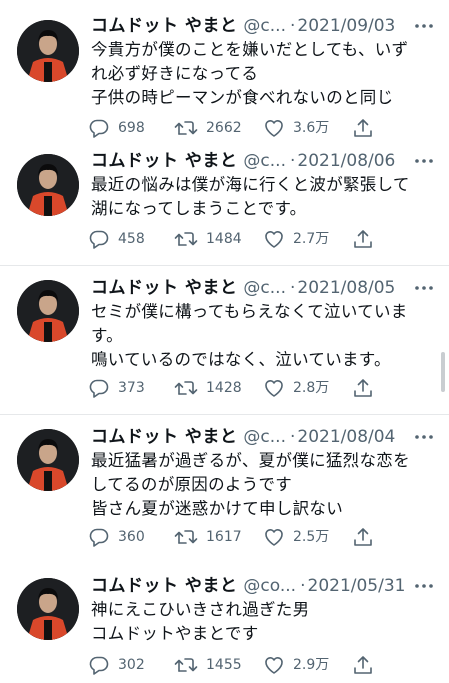 This screenshot has height=683, width=449. Describe the element at coordinates (346, 161) in the screenshot. I see `tweet-date: 2021/08/06` at that location.